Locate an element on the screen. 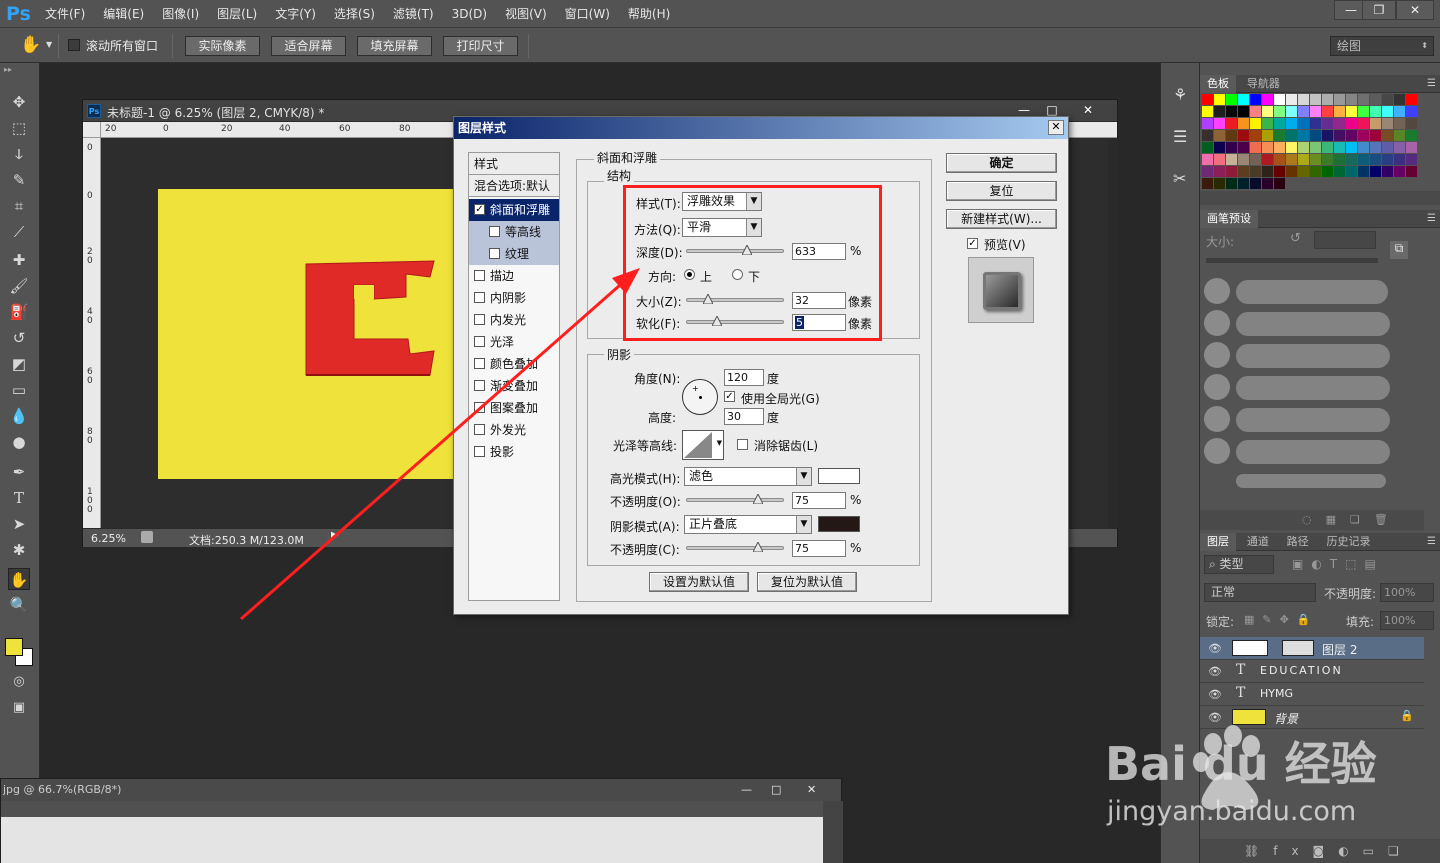  second-document-titlebar: jpg @ 66.7%(RGB/8*) — □ ✕ is located at coordinates (421, 790).